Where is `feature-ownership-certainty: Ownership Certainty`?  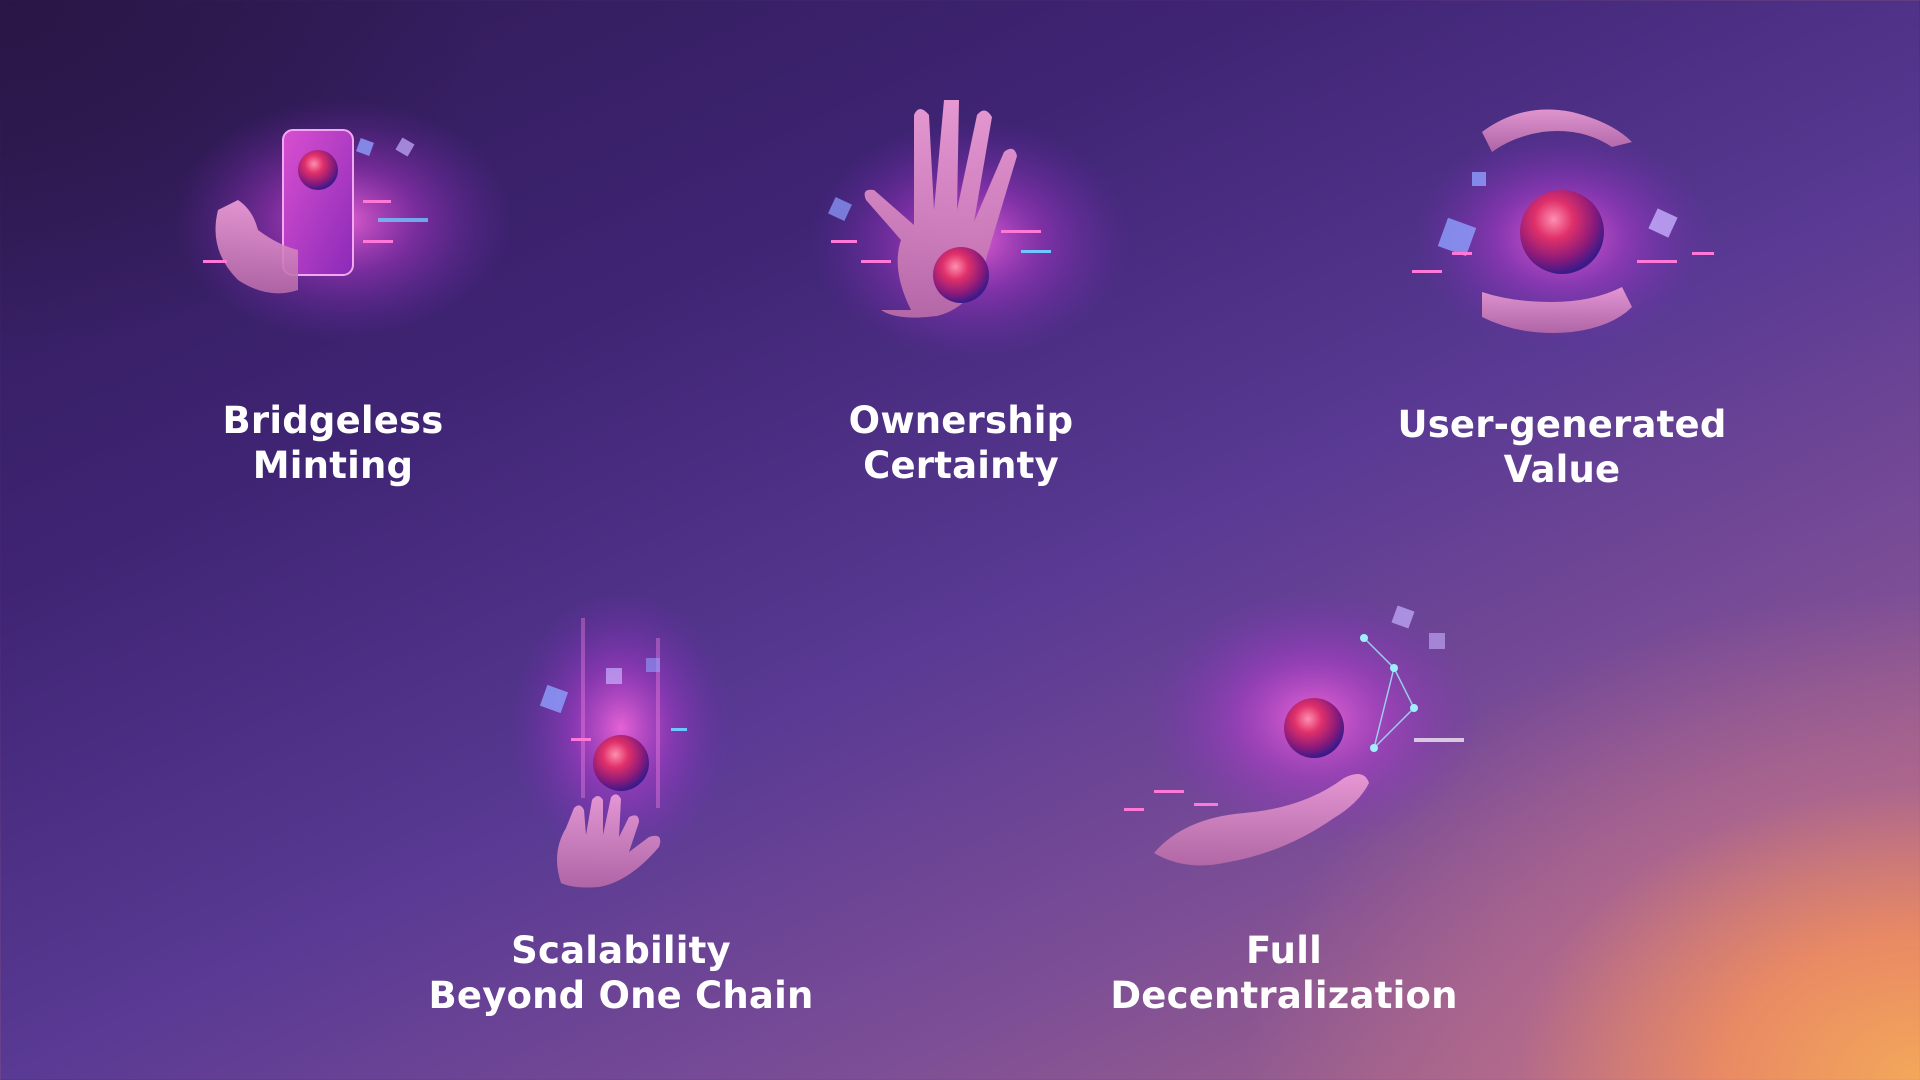 feature-ownership-certainty: Ownership Certainty is located at coordinates (961, 357).